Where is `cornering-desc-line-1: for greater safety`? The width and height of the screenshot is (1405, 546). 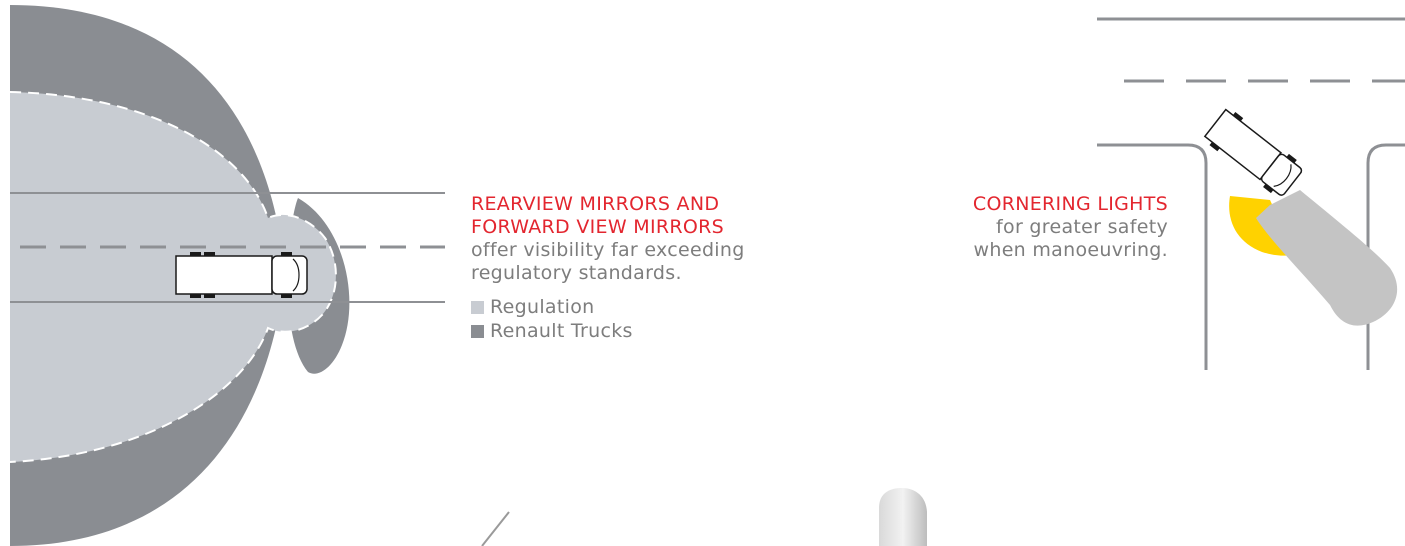 cornering-desc-line-1: for greater safety is located at coordinates (1082, 227).